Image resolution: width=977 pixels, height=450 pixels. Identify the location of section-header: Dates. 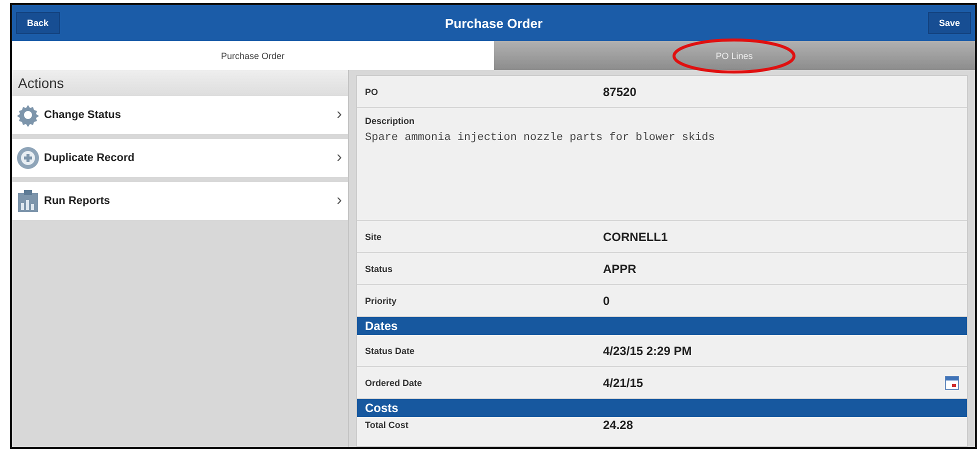
(662, 326).